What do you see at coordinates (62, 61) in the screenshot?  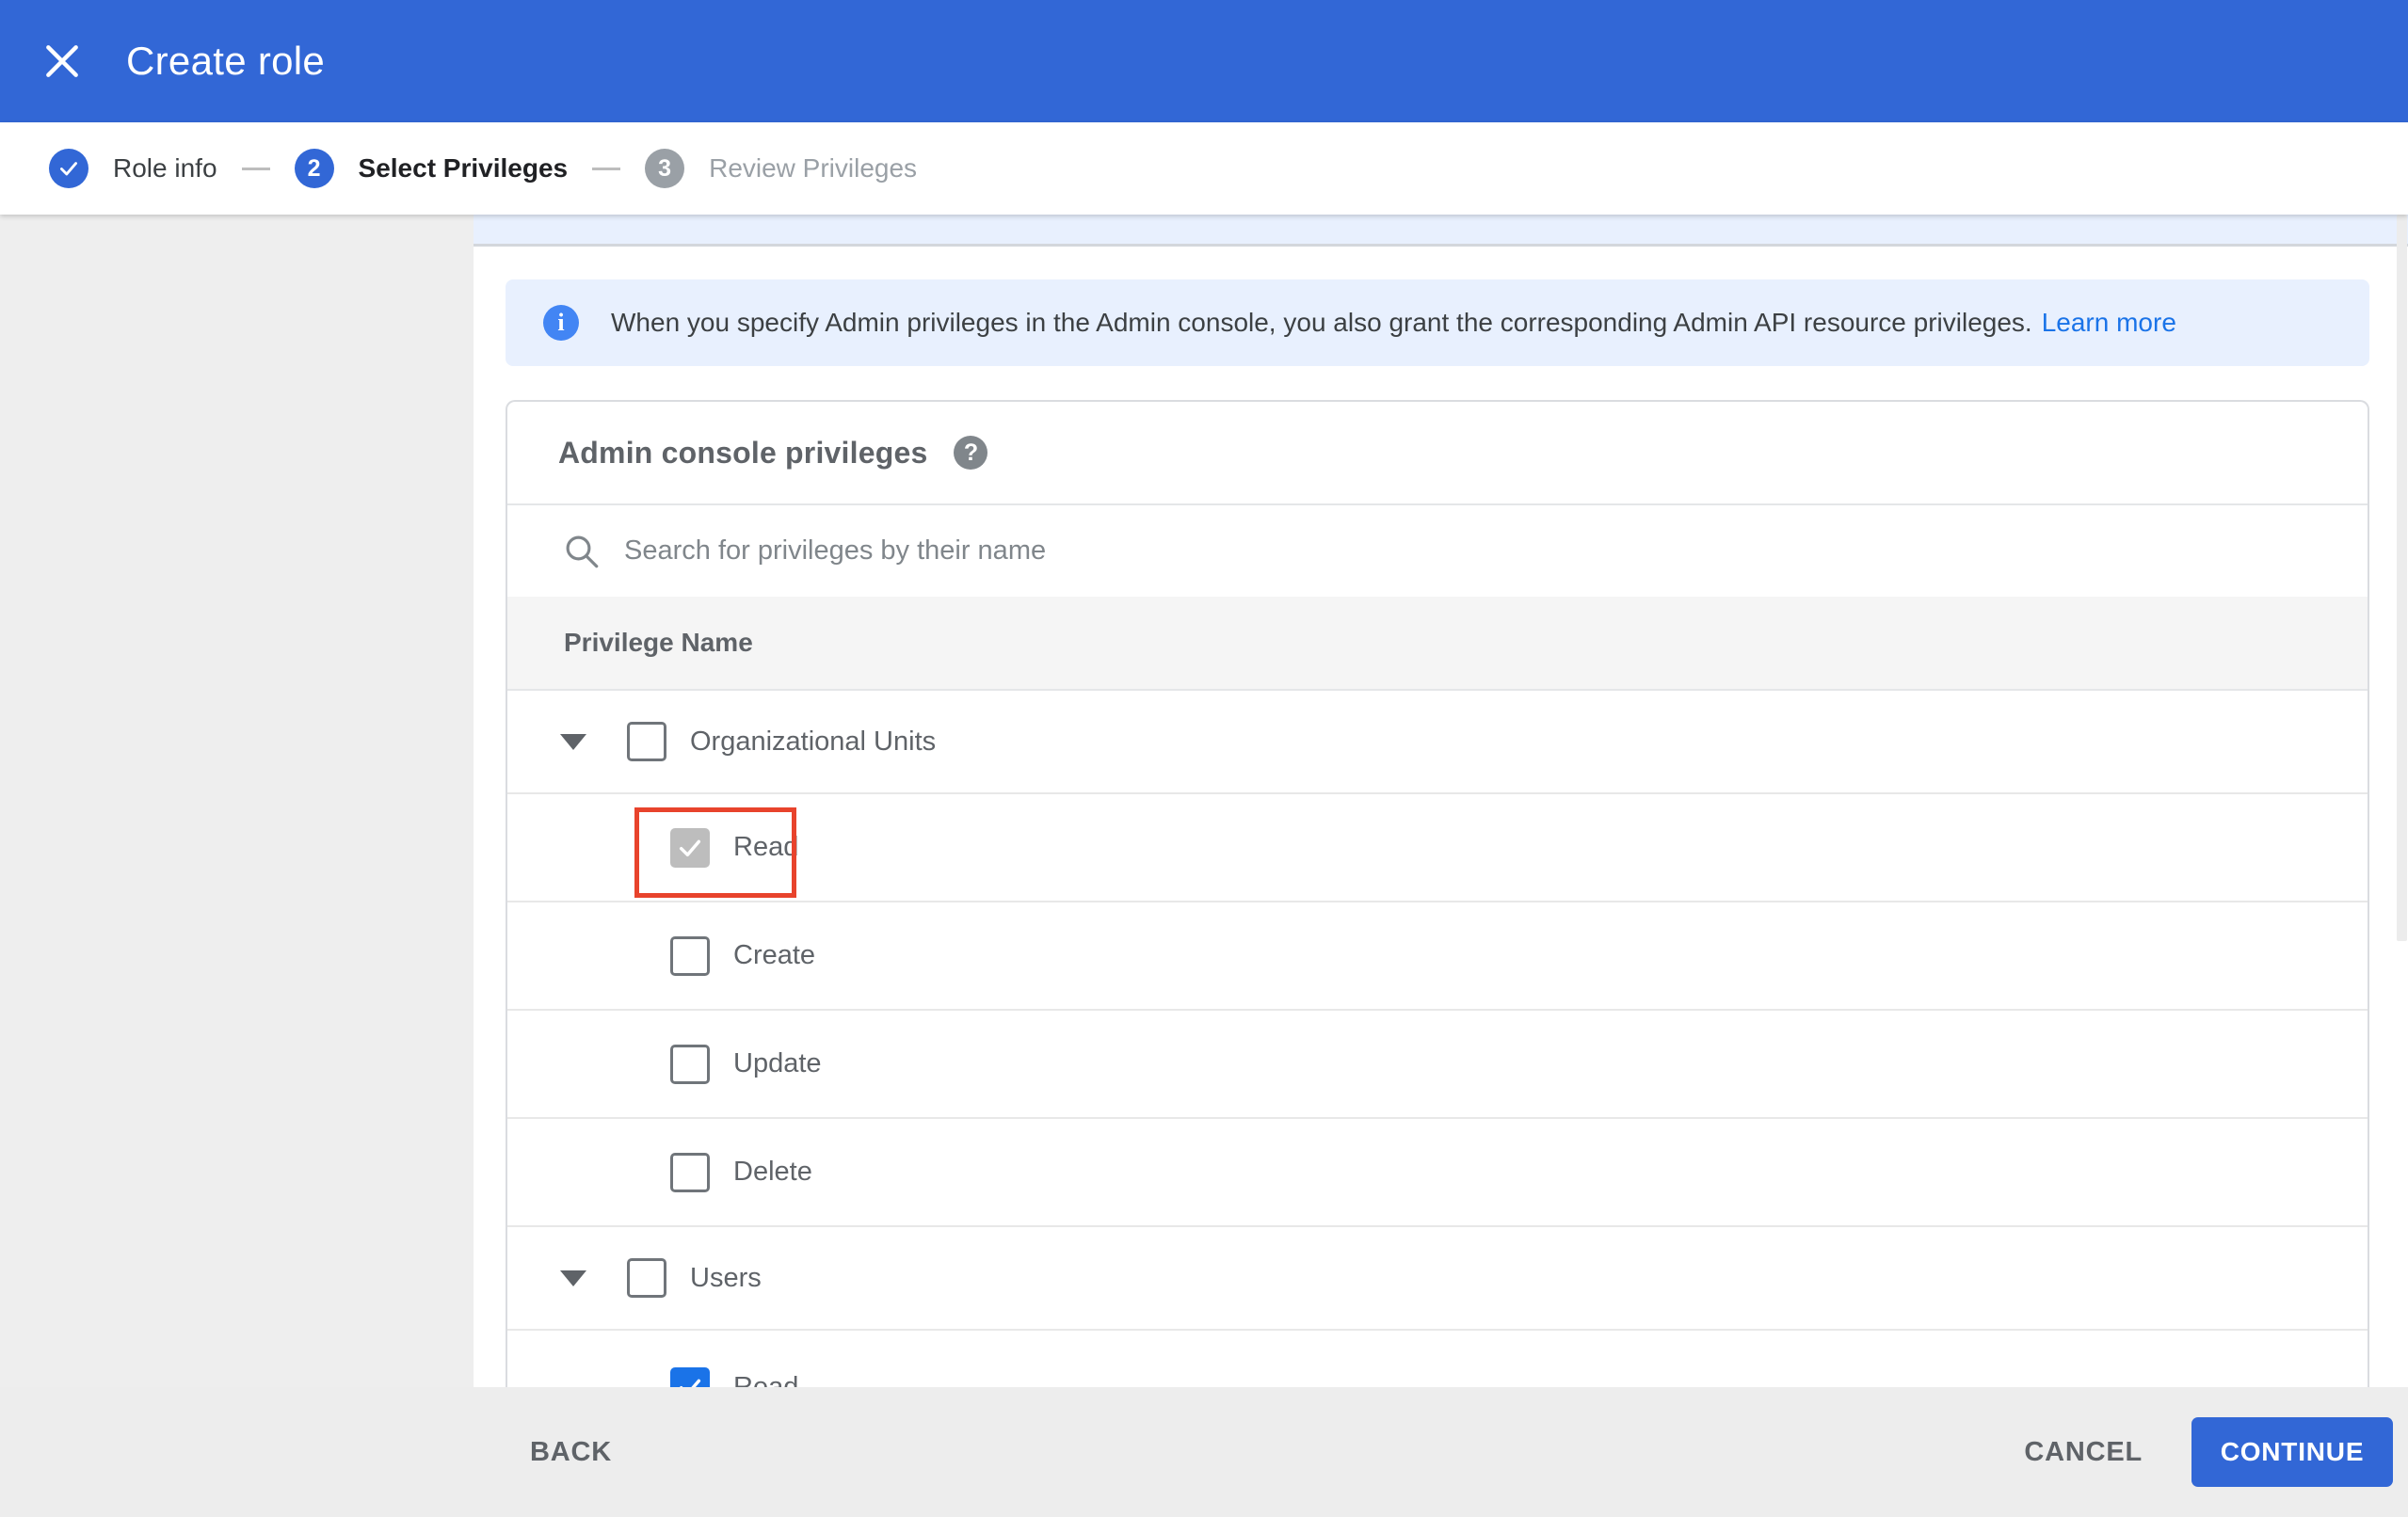 I see `close-icon` at bounding box center [62, 61].